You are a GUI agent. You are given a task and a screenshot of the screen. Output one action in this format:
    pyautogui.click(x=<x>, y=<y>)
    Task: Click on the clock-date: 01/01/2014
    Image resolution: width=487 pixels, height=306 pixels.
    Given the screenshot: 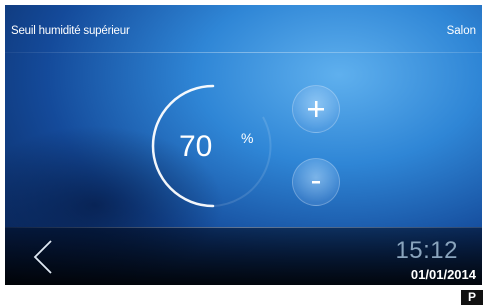 What is the action you would take?
    pyautogui.click(x=443, y=274)
    